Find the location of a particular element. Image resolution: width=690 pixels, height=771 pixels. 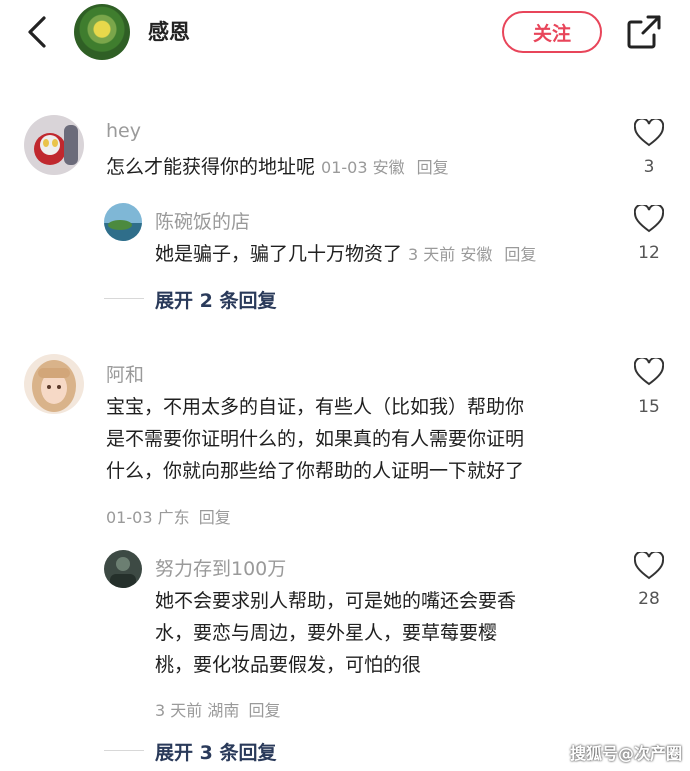

expand-replies-link: 展开 3 条回复 is located at coordinates (215, 751).